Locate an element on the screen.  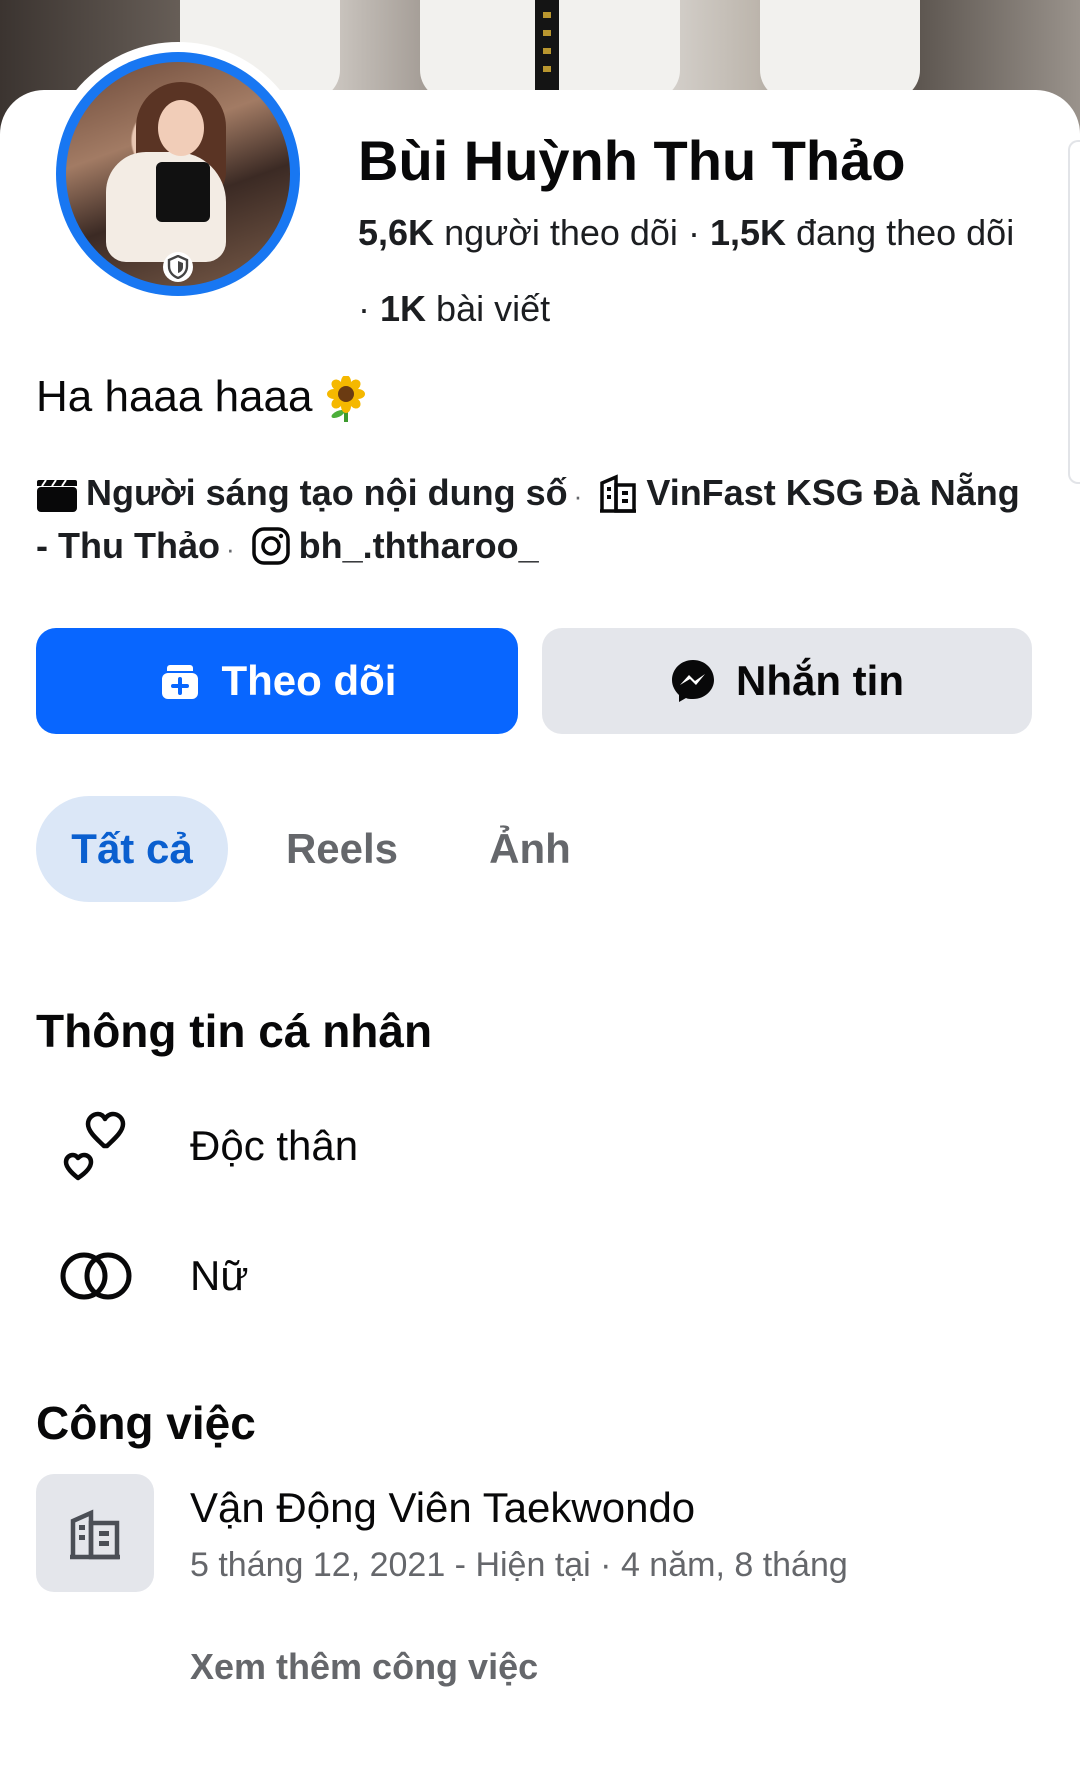
see-more-work-link: Xem thêm công việc is located at coordinates (364, 1667).